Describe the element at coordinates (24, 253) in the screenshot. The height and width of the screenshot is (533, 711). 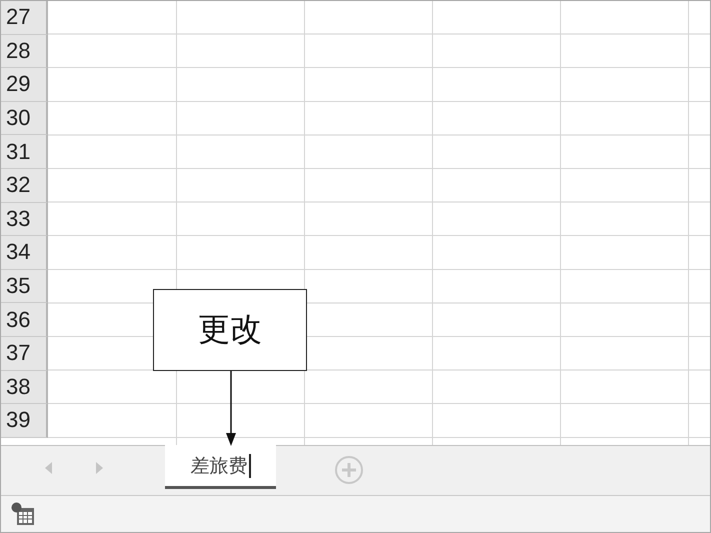
I see `row-header: 34` at that location.